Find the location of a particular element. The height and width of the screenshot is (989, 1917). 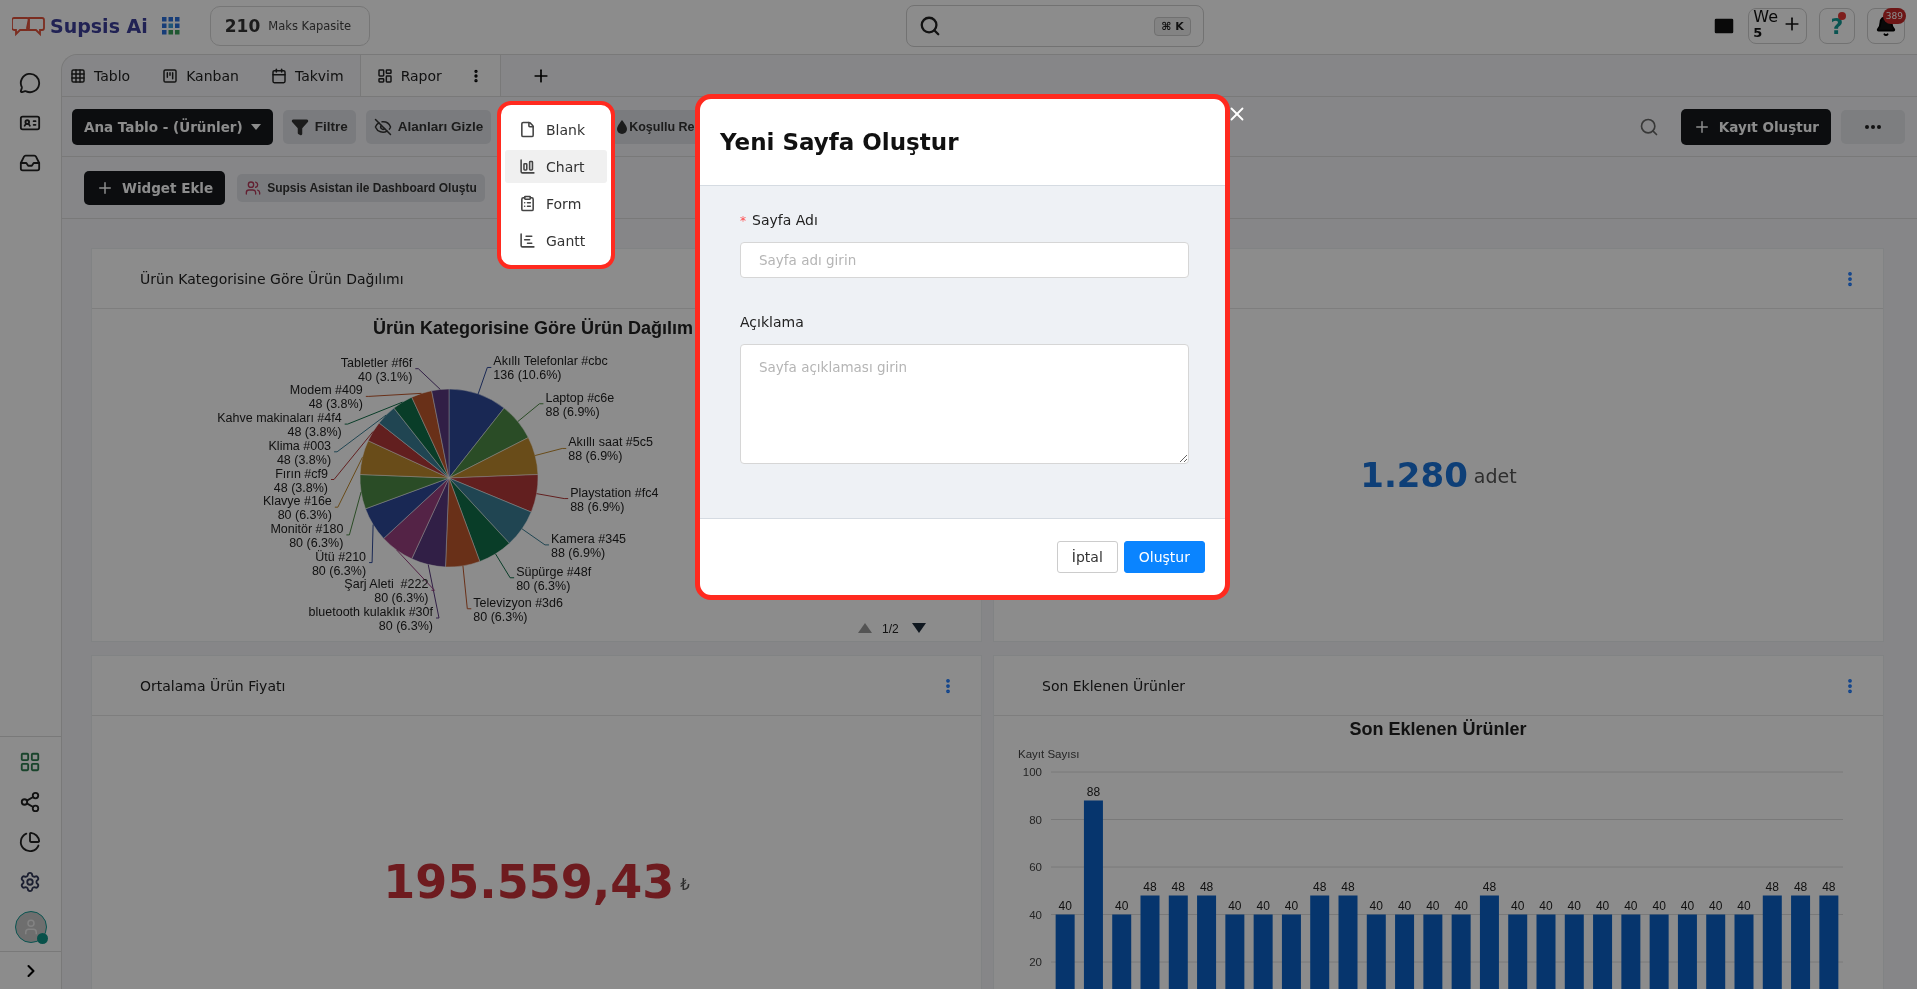

notification-badge: 389 is located at coordinates (1894, 16).